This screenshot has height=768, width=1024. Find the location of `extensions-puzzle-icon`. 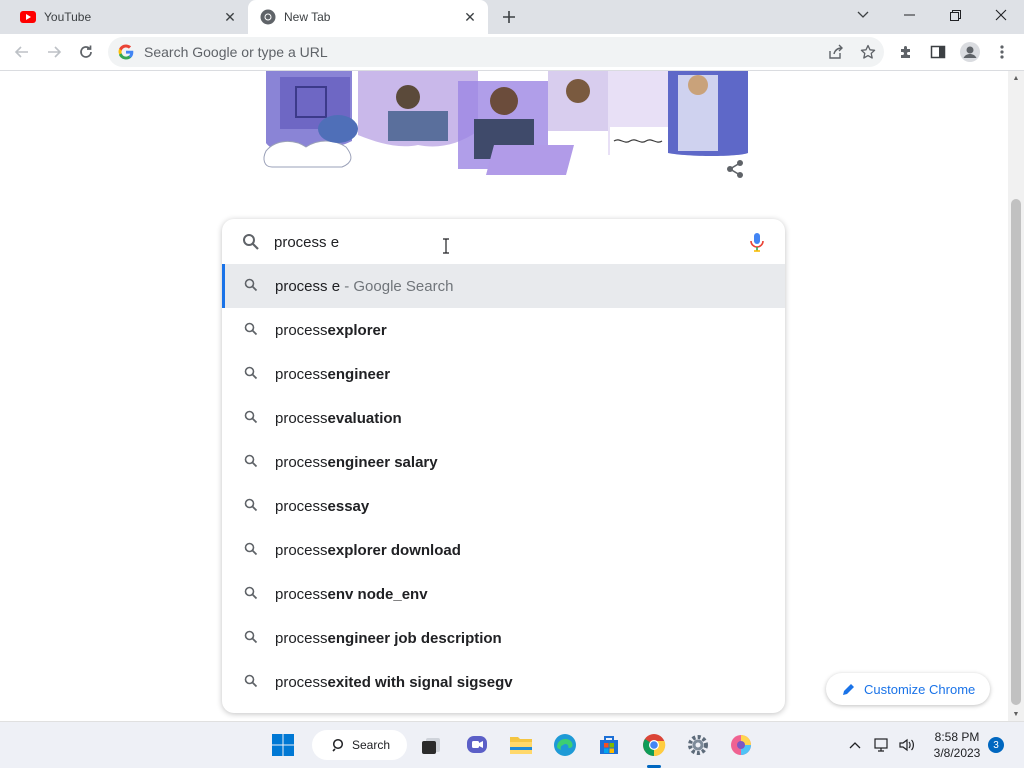

extensions-puzzle-icon is located at coordinates (906, 52).